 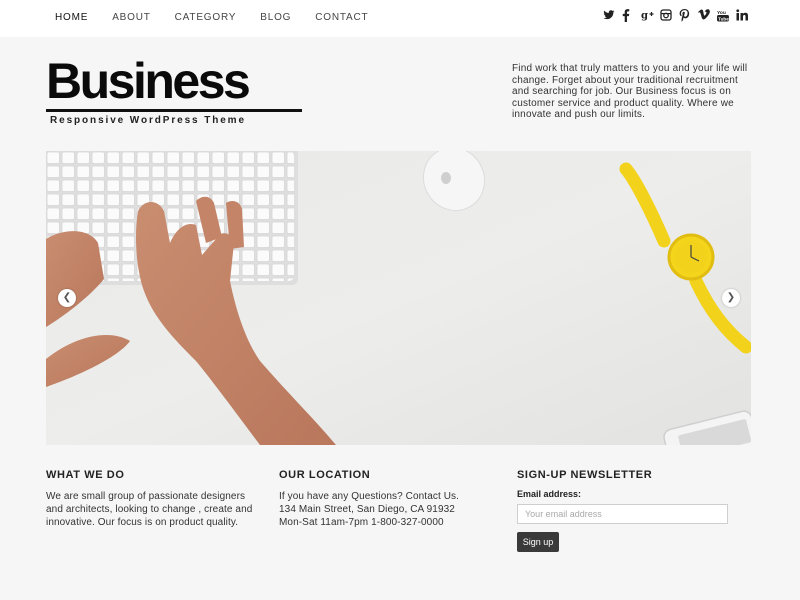 What do you see at coordinates (361, 522) in the screenshot?
I see `location-hours-phone: Mon-Sat 11am-7pm 1-800-327-0000` at bounding box center [361, 522].